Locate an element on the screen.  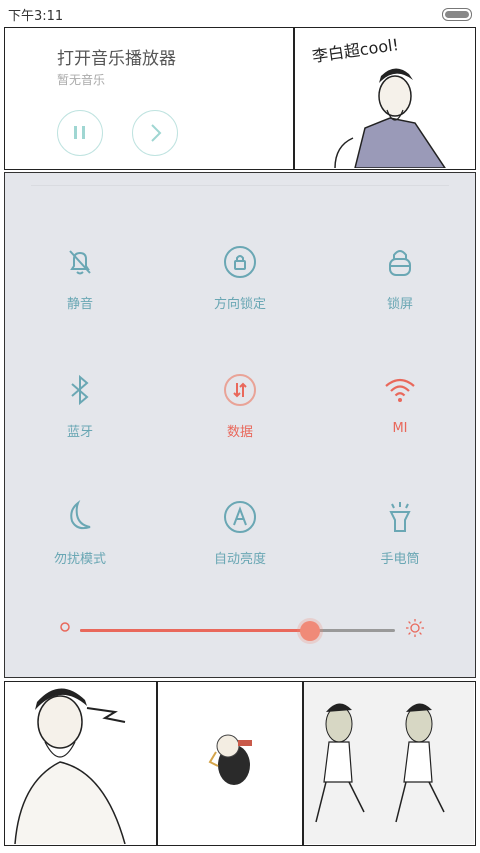
next-button is located at coordinates (155, 133).